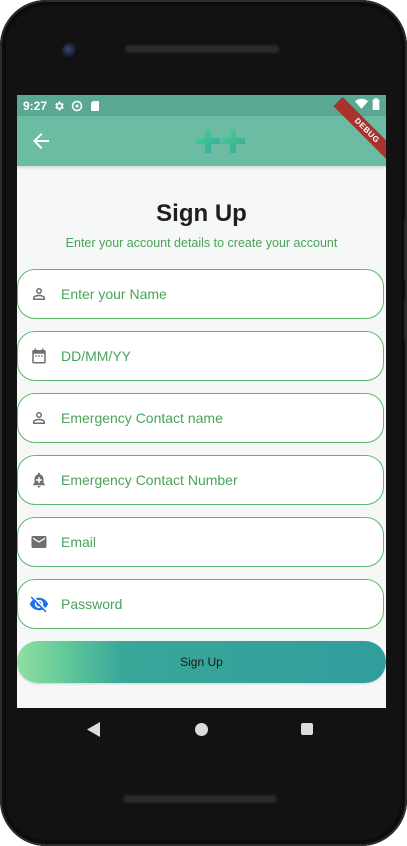 The width and height of the screenshot is (407, 846). I want to click on status-bar: 9:27, so click(201, 105).